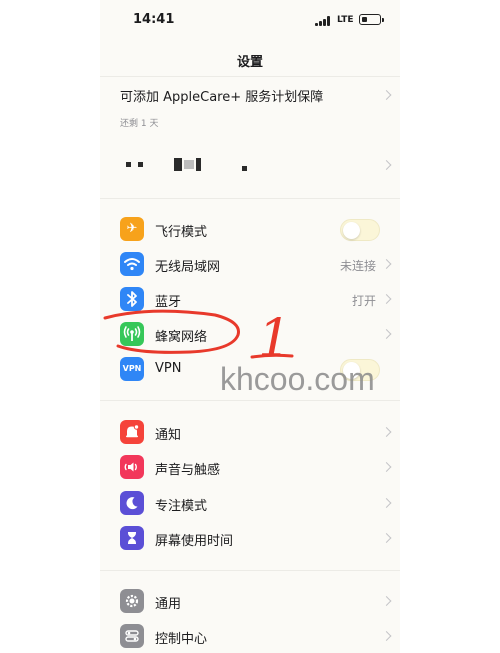 The image size is (500, 653). I want to click on gear-icon, so click(132, 601).